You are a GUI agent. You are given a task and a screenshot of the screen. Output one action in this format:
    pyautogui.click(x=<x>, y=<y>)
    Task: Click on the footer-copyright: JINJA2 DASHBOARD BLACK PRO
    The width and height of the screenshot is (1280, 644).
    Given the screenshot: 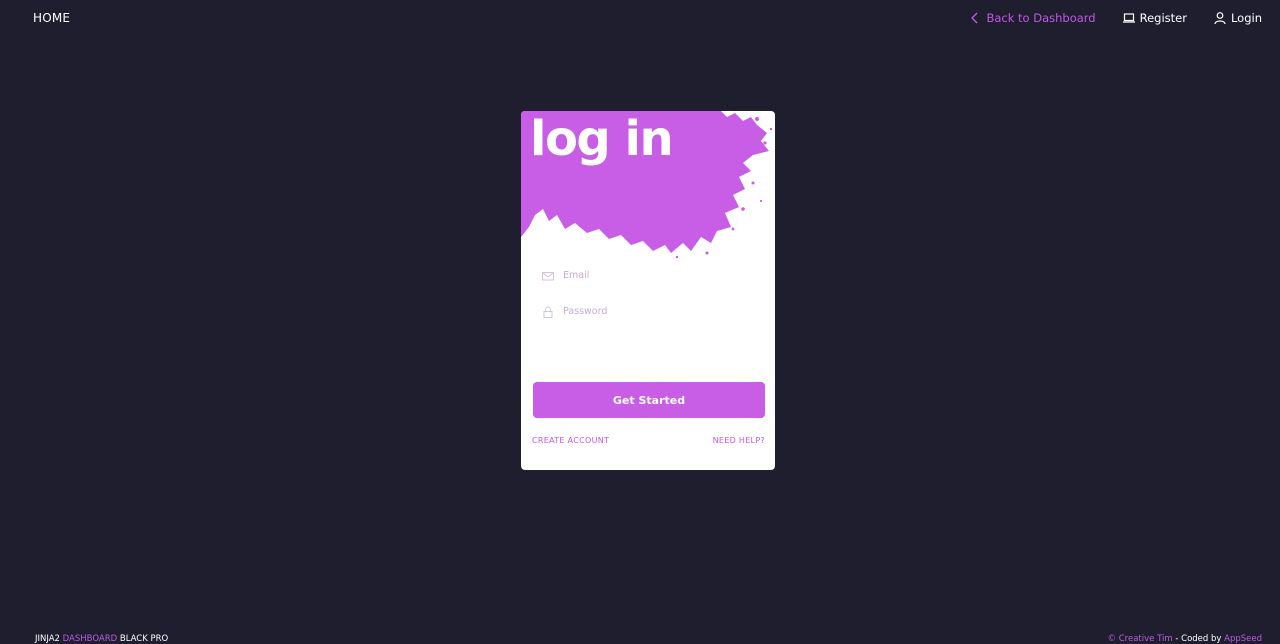 What is the action you would take?
    pyautogui.click(x=101, y=639)
    